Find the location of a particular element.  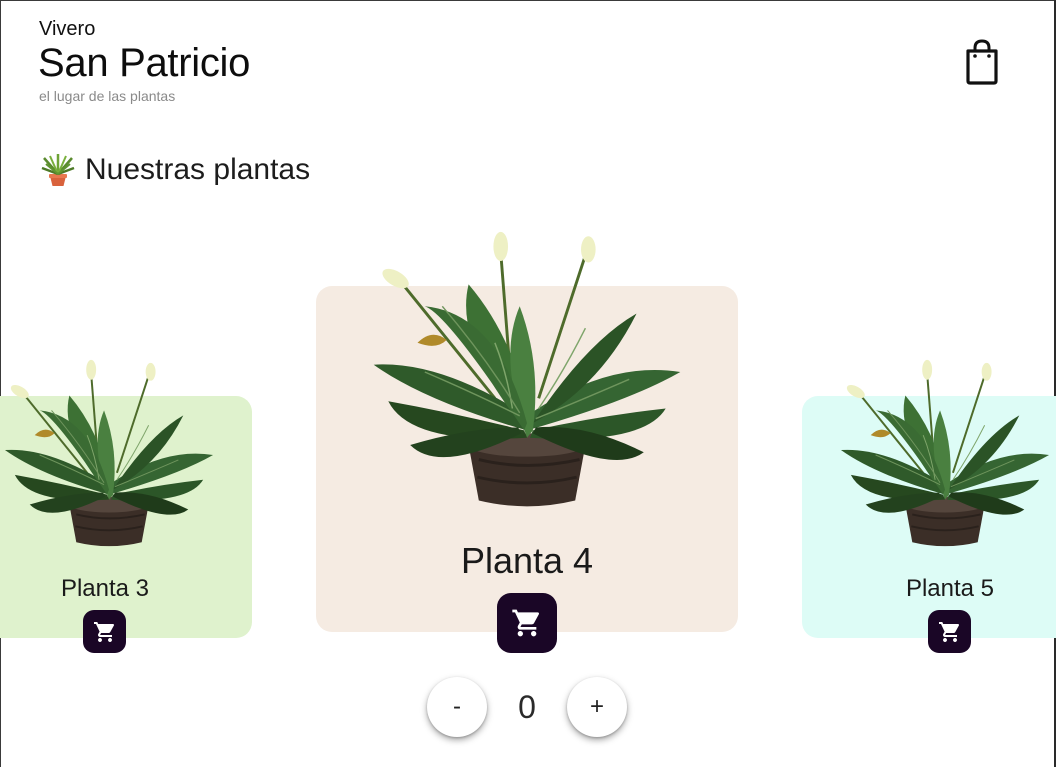

plant-name: Planta 5 is located at coordinates (950, 588).